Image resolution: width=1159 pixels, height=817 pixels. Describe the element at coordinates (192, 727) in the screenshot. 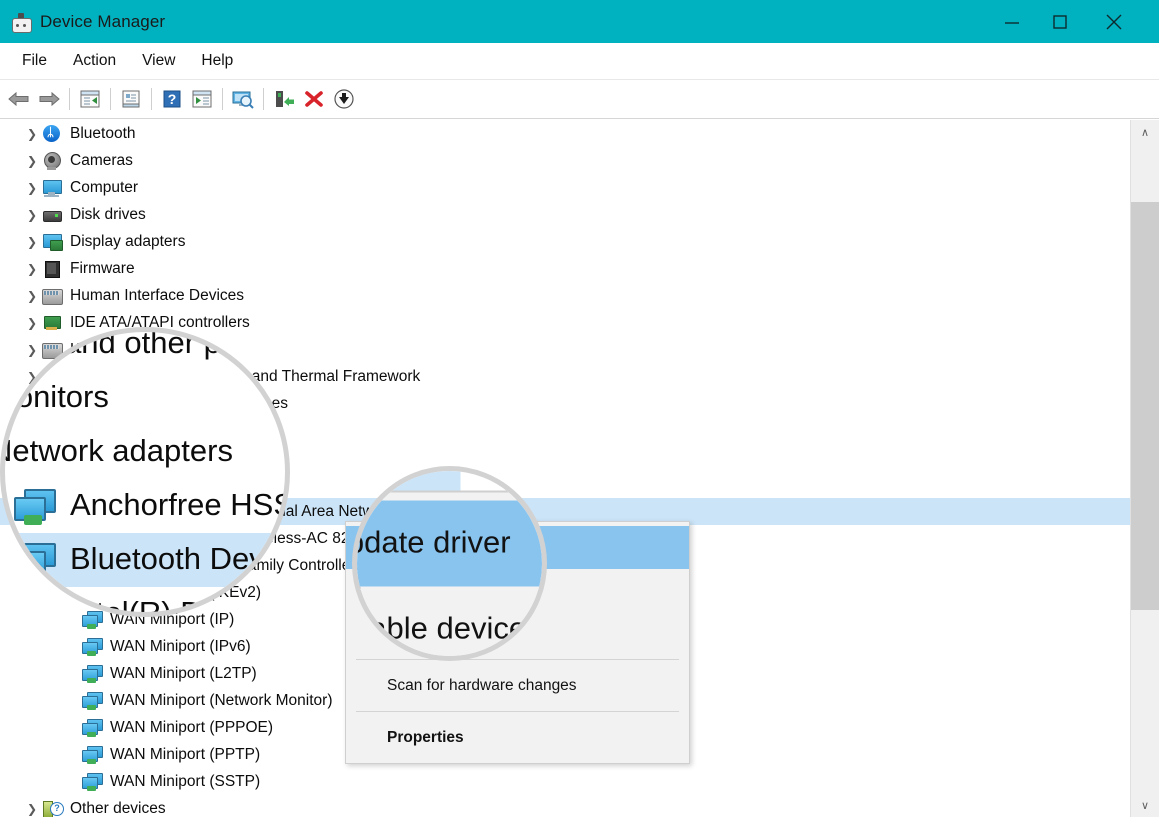

I see `tree-row-label: WAN Miniport (PPPOE)` at that location.